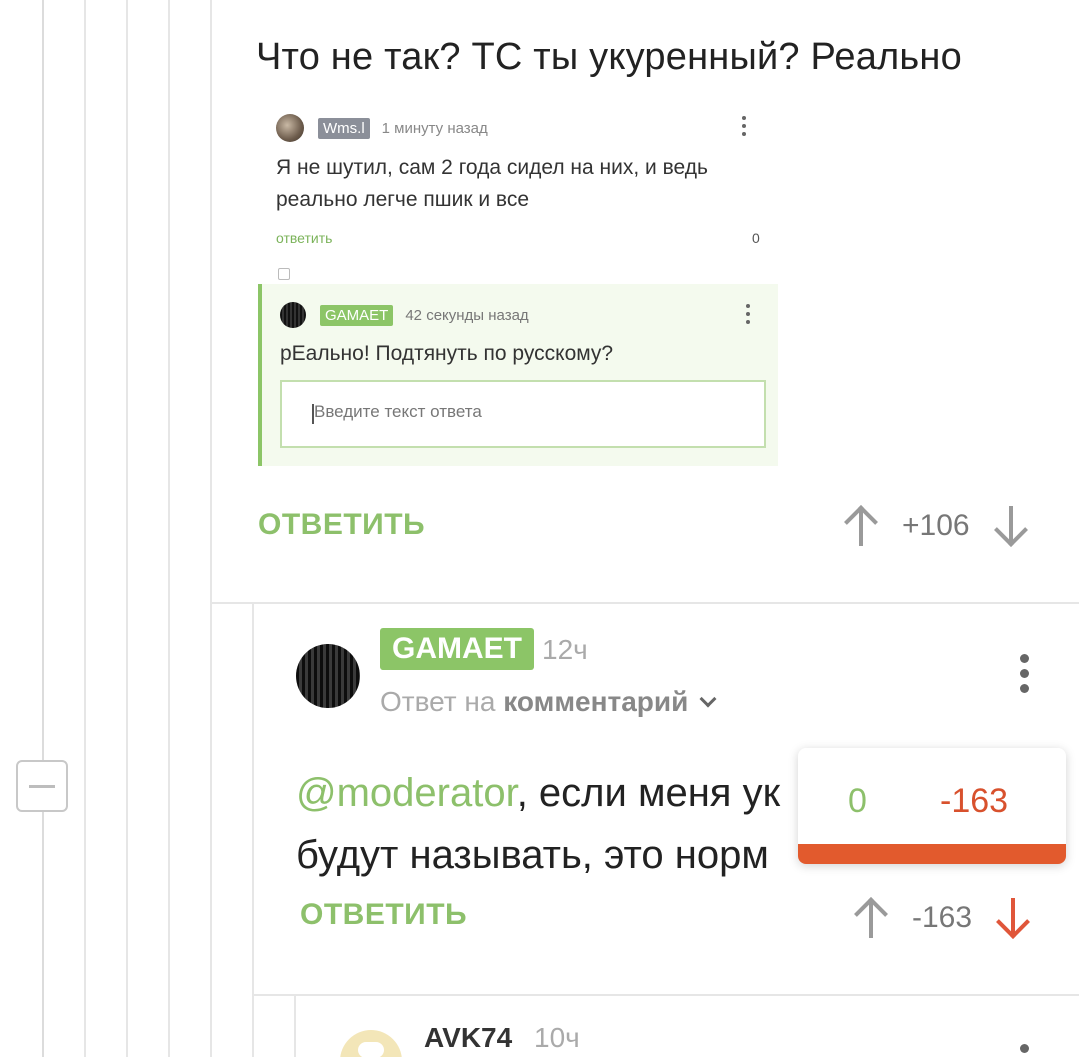 The width and height of the screenshot is (1079, 1057). I want to click on chevron-down-icon, so click(708, 699).